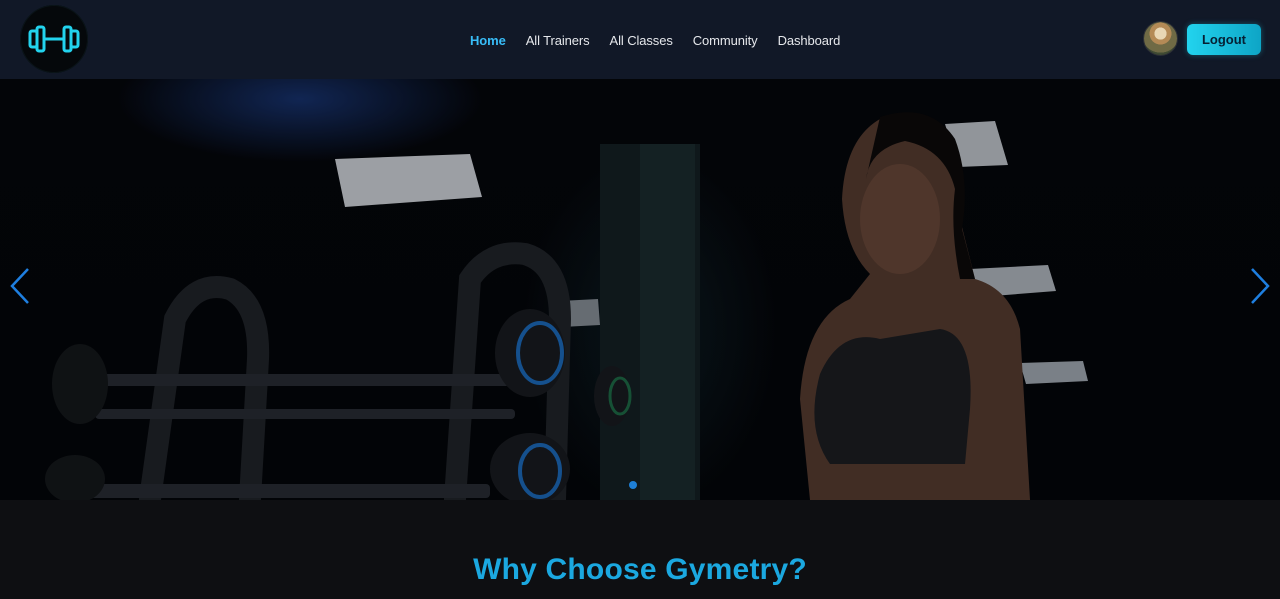  I want to click on chevron-left-icon, so click(20, 286).